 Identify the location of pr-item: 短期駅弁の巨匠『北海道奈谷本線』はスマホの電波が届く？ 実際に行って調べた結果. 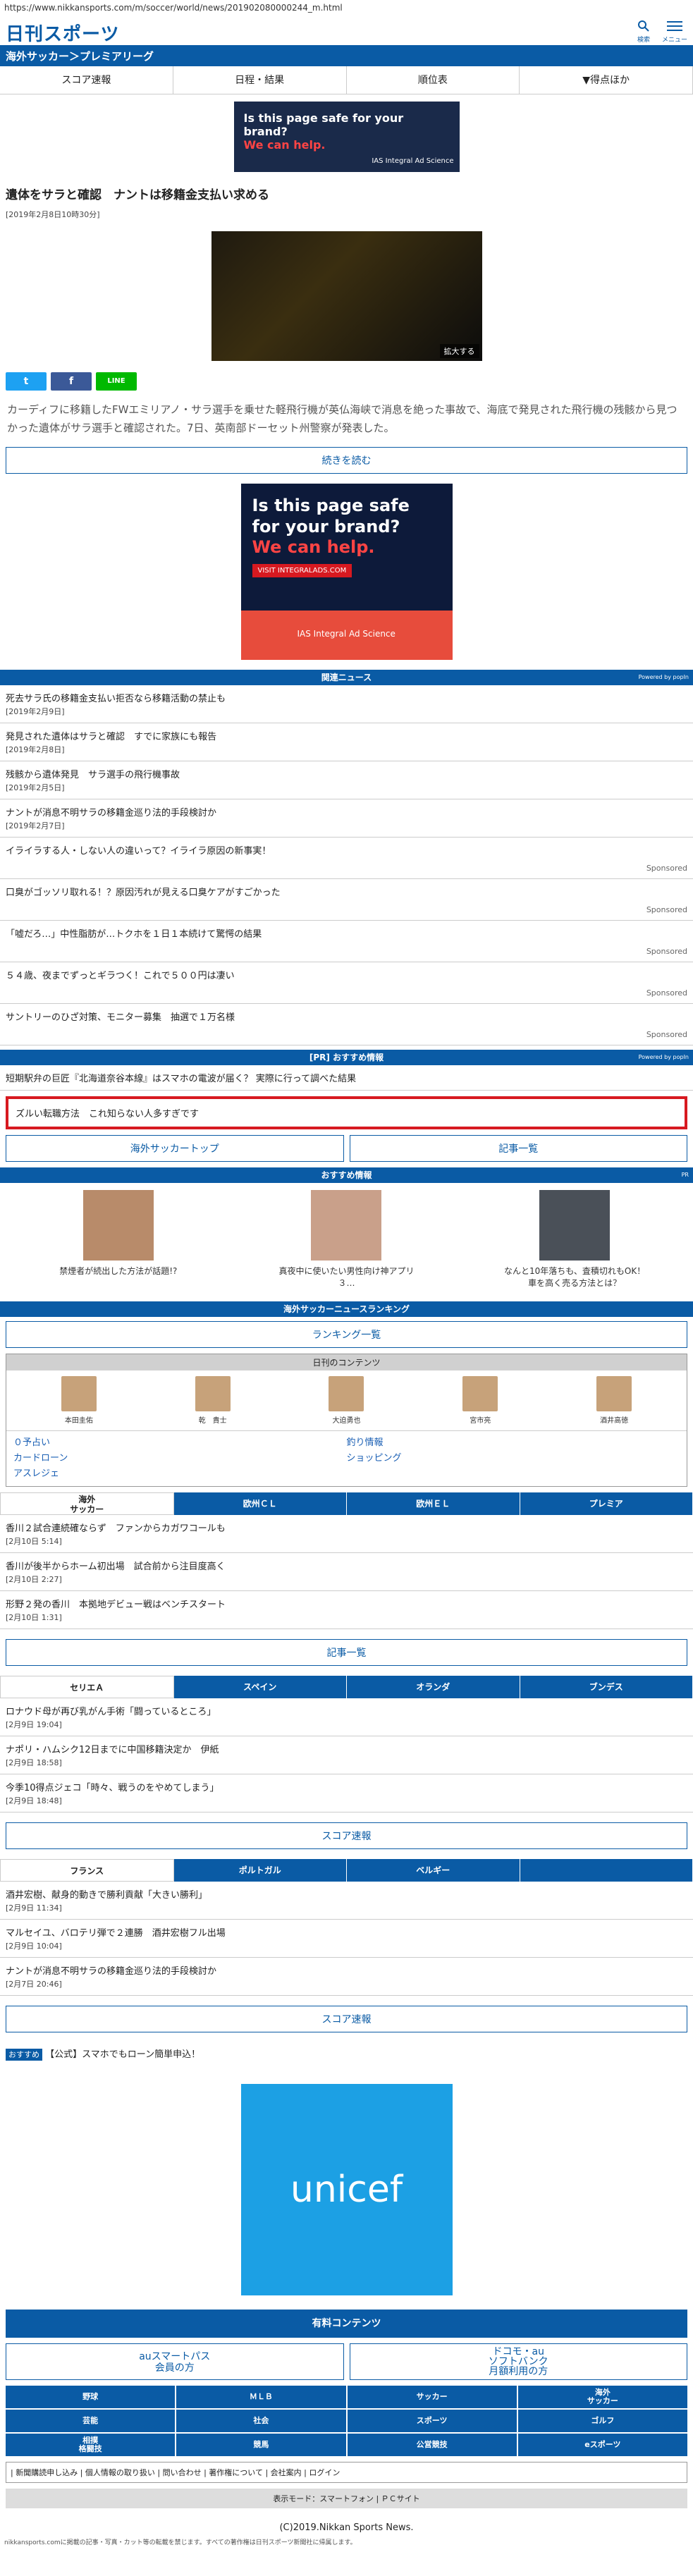
(346, 1078).